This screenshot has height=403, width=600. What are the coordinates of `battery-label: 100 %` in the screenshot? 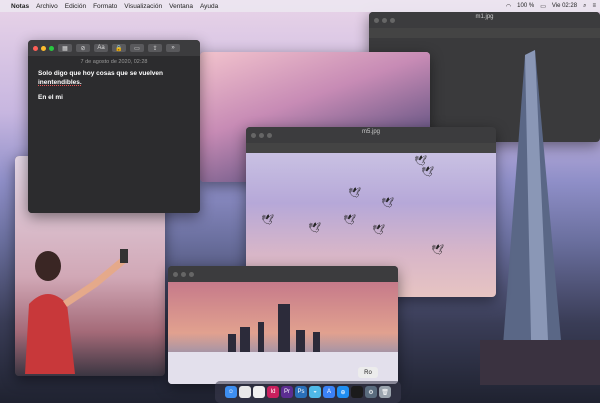 It's located at (525, 6).